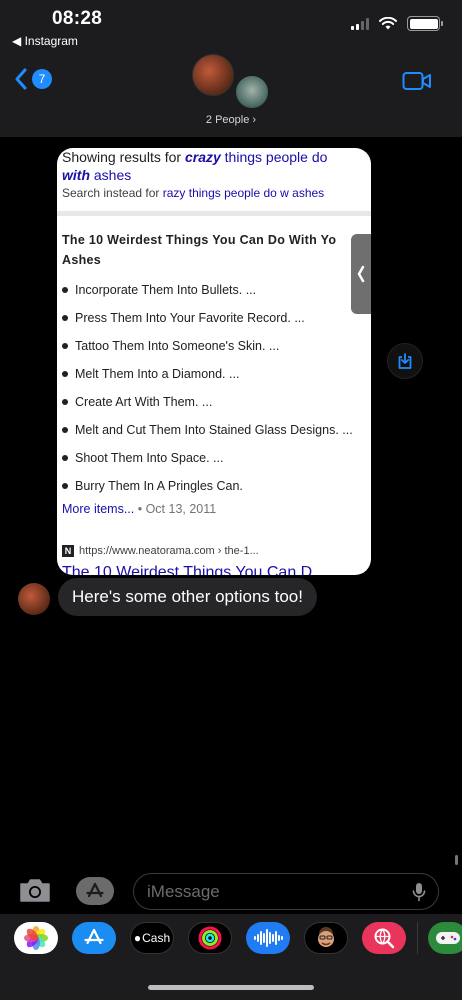 The height and width of the screenshot is (1000, 462). Describe the element at coordinates (456, 860) in the screenshot. I see `scrollbar` at that location.